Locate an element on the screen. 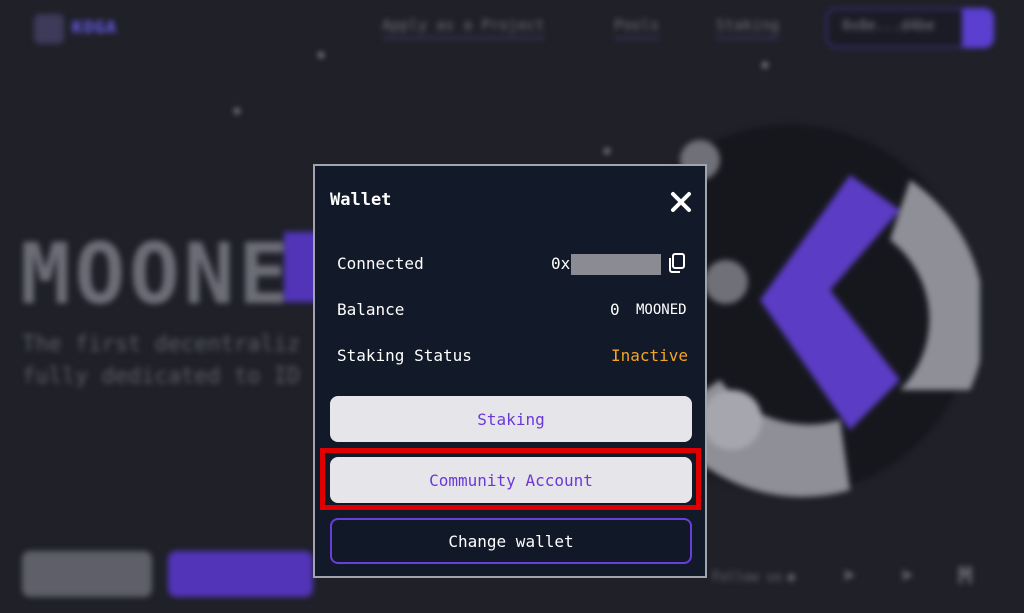 The width and height of the screenshot is (1024, 613). medium-icon: M is located at coordinates (965, 576).